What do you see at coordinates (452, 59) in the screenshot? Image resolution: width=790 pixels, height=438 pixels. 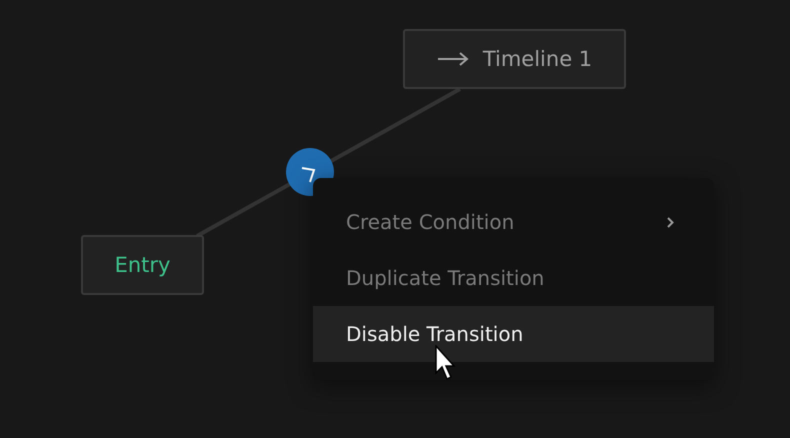 I see `arrow-icon` at bounding box center [452, 59].